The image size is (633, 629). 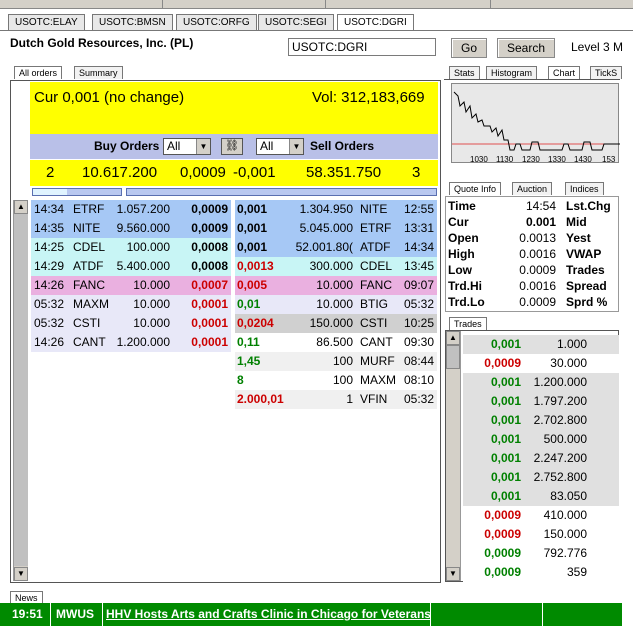 What do you see at coordinates (187, 146) in the screenshot?
I see `buy-filter-select: All ▼` at bounding box center [187, 146].